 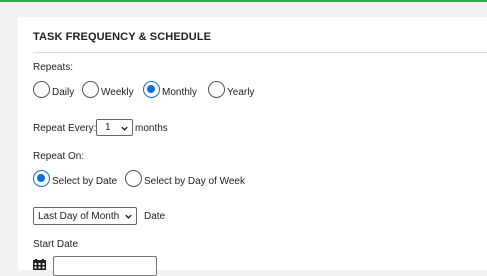 What do you see at coordinates (39, 264) in the screenshot?
I see `calendar-icon` at bounding box center [39, 264].